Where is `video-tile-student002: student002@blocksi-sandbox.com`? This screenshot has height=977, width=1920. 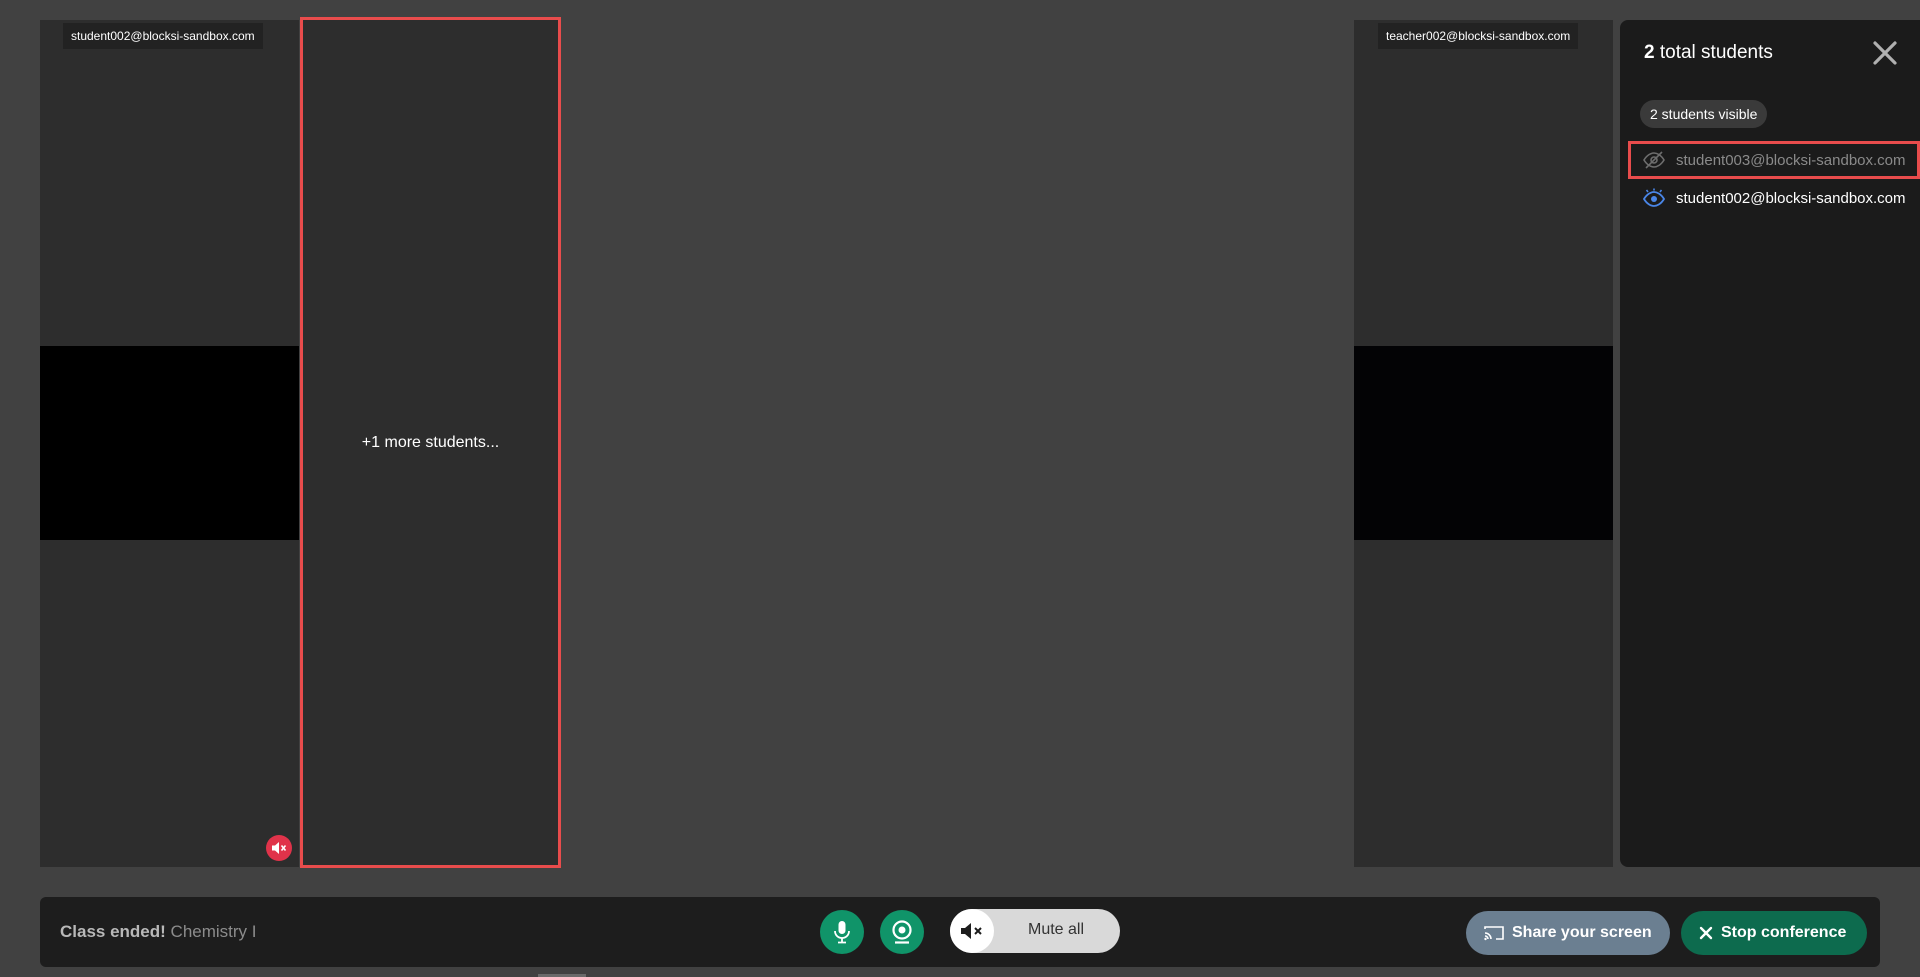 video-tile-student002: student002@blocksi-sandbox.com is located at coordinates (169, 443).